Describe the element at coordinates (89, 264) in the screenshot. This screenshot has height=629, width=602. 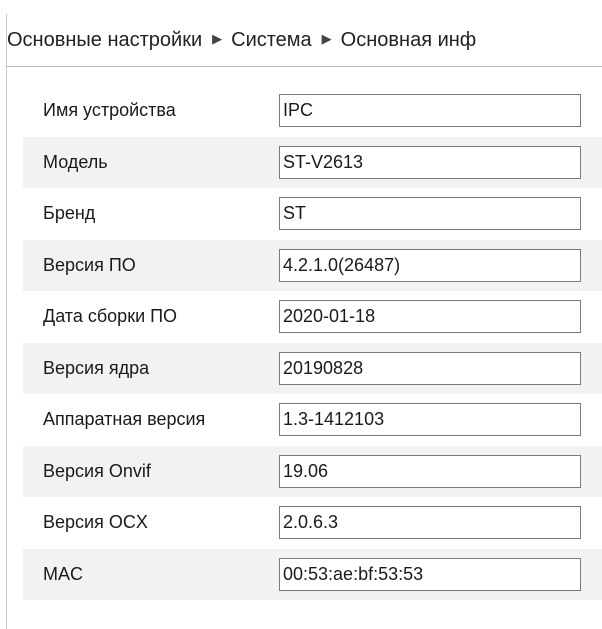
I see `firmware-version-label: Версия ПО` at that location.